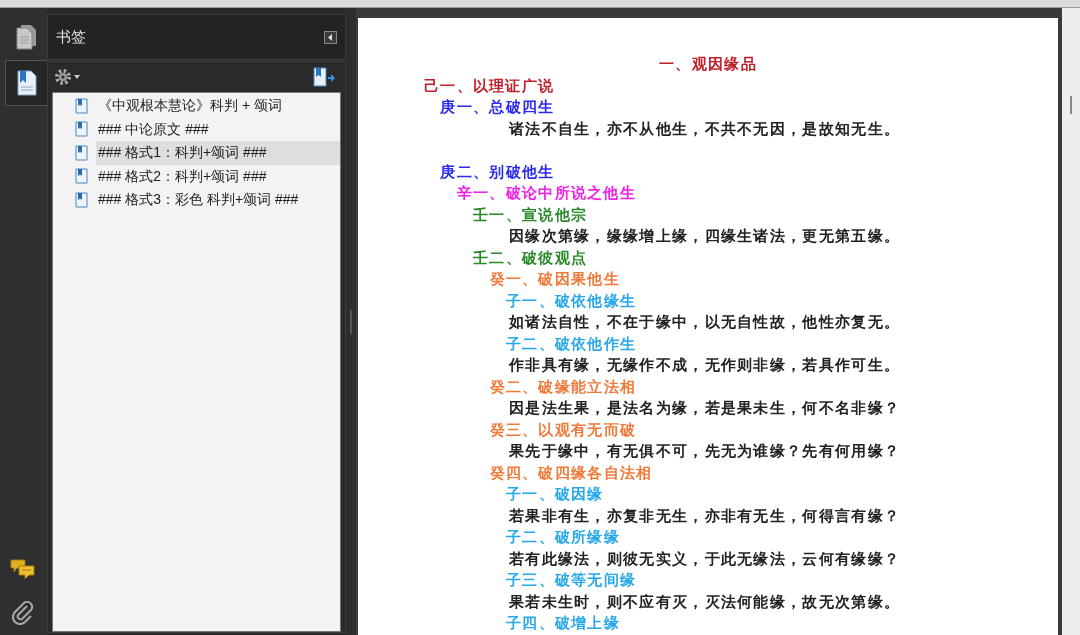  I want to click on verse-line: 果若未生时，则不应有灭，灭法何能缘，故无次第缘。, so click(705, 601).